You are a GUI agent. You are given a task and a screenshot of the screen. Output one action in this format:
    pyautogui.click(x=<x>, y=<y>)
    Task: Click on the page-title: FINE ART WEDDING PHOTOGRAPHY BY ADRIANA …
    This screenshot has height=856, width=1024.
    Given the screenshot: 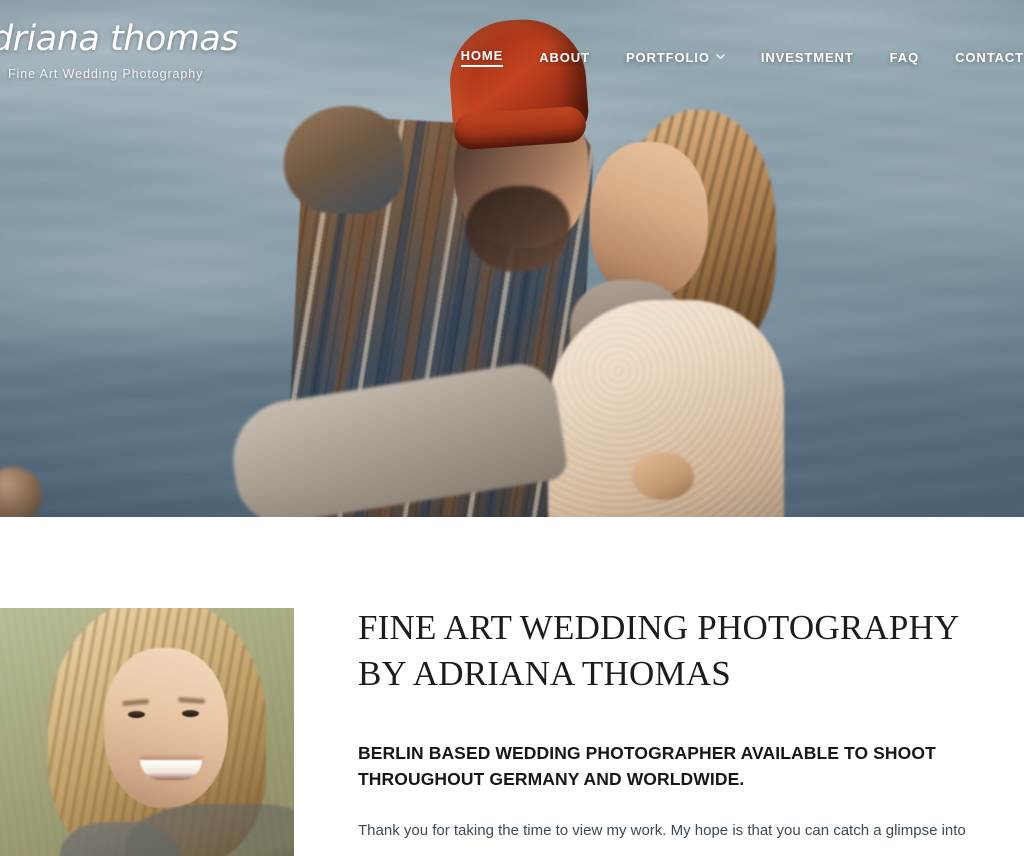 What is the action you would take?
    pyautogui.click(x=678, y=651)
    